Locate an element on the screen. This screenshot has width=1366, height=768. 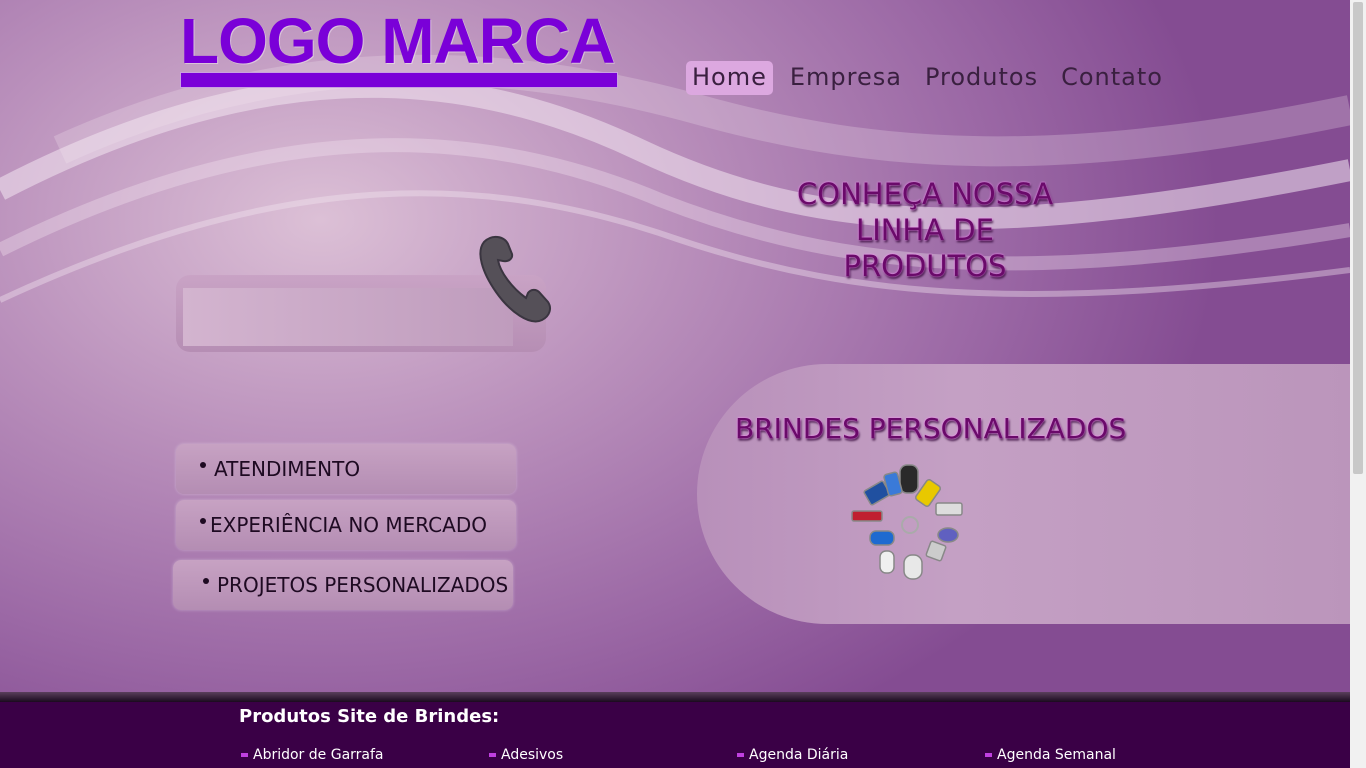
vertical-scrollbar is located at coordinates (1358, 384).